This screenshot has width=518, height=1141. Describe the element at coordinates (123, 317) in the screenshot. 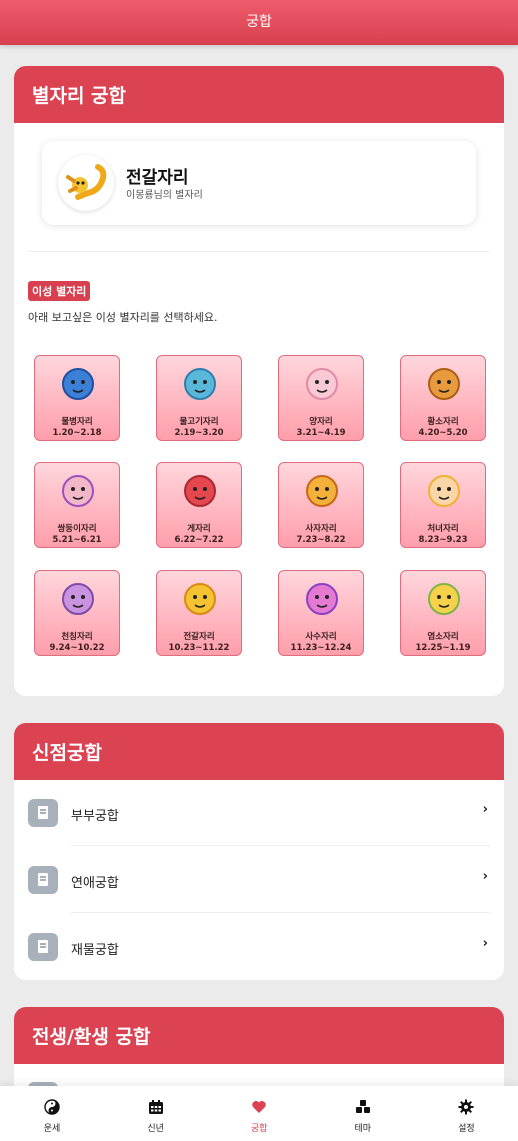

I see `instruction-text: 아래 보고싶은 이성 별자리를 선택하세요.` at that location.